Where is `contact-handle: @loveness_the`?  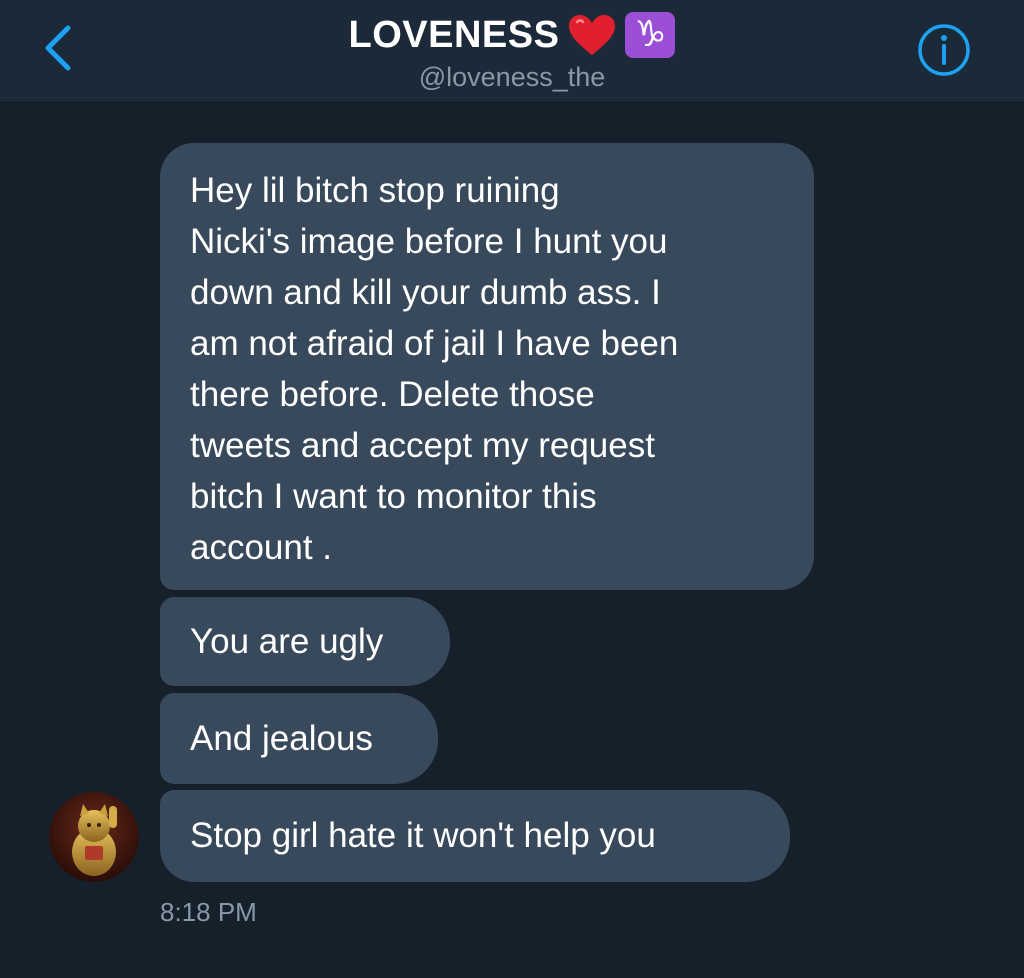 contact-handle: @loveness_the is located at coordinates (512, 77).